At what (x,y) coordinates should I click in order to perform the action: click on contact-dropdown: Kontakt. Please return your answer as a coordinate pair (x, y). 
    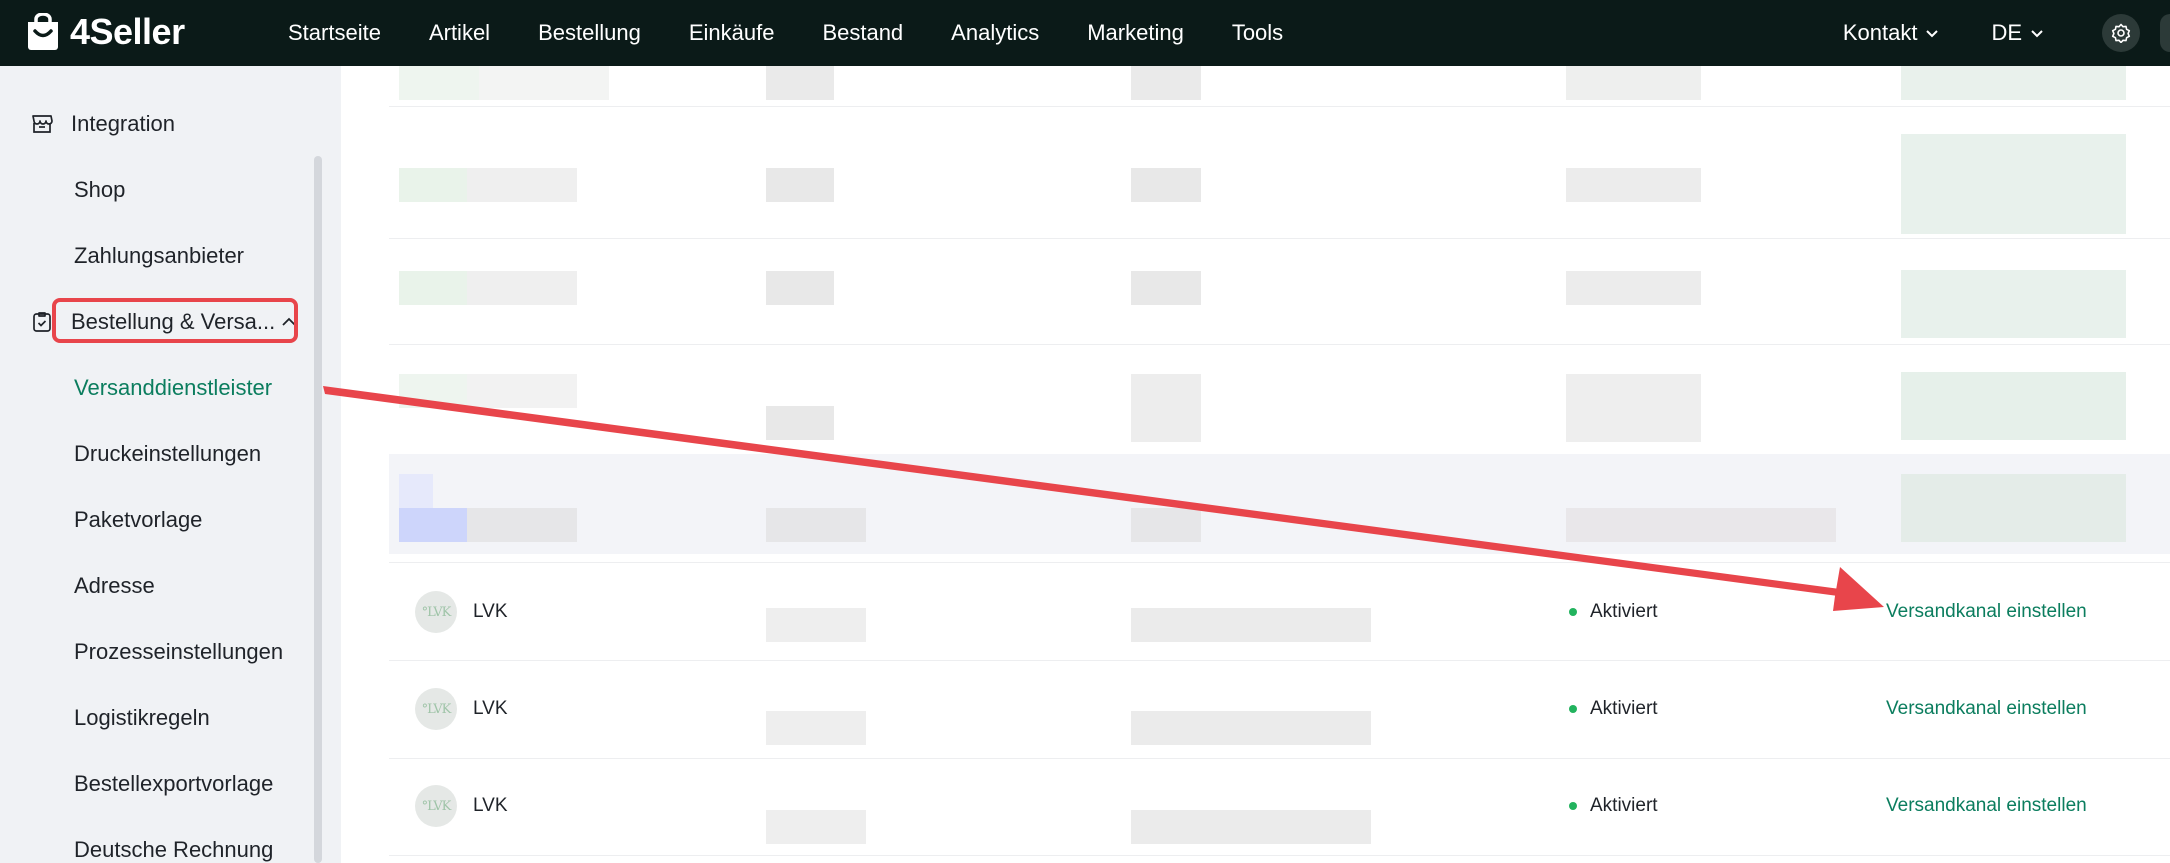
    Looking at the image, I should click on (1891, 33).